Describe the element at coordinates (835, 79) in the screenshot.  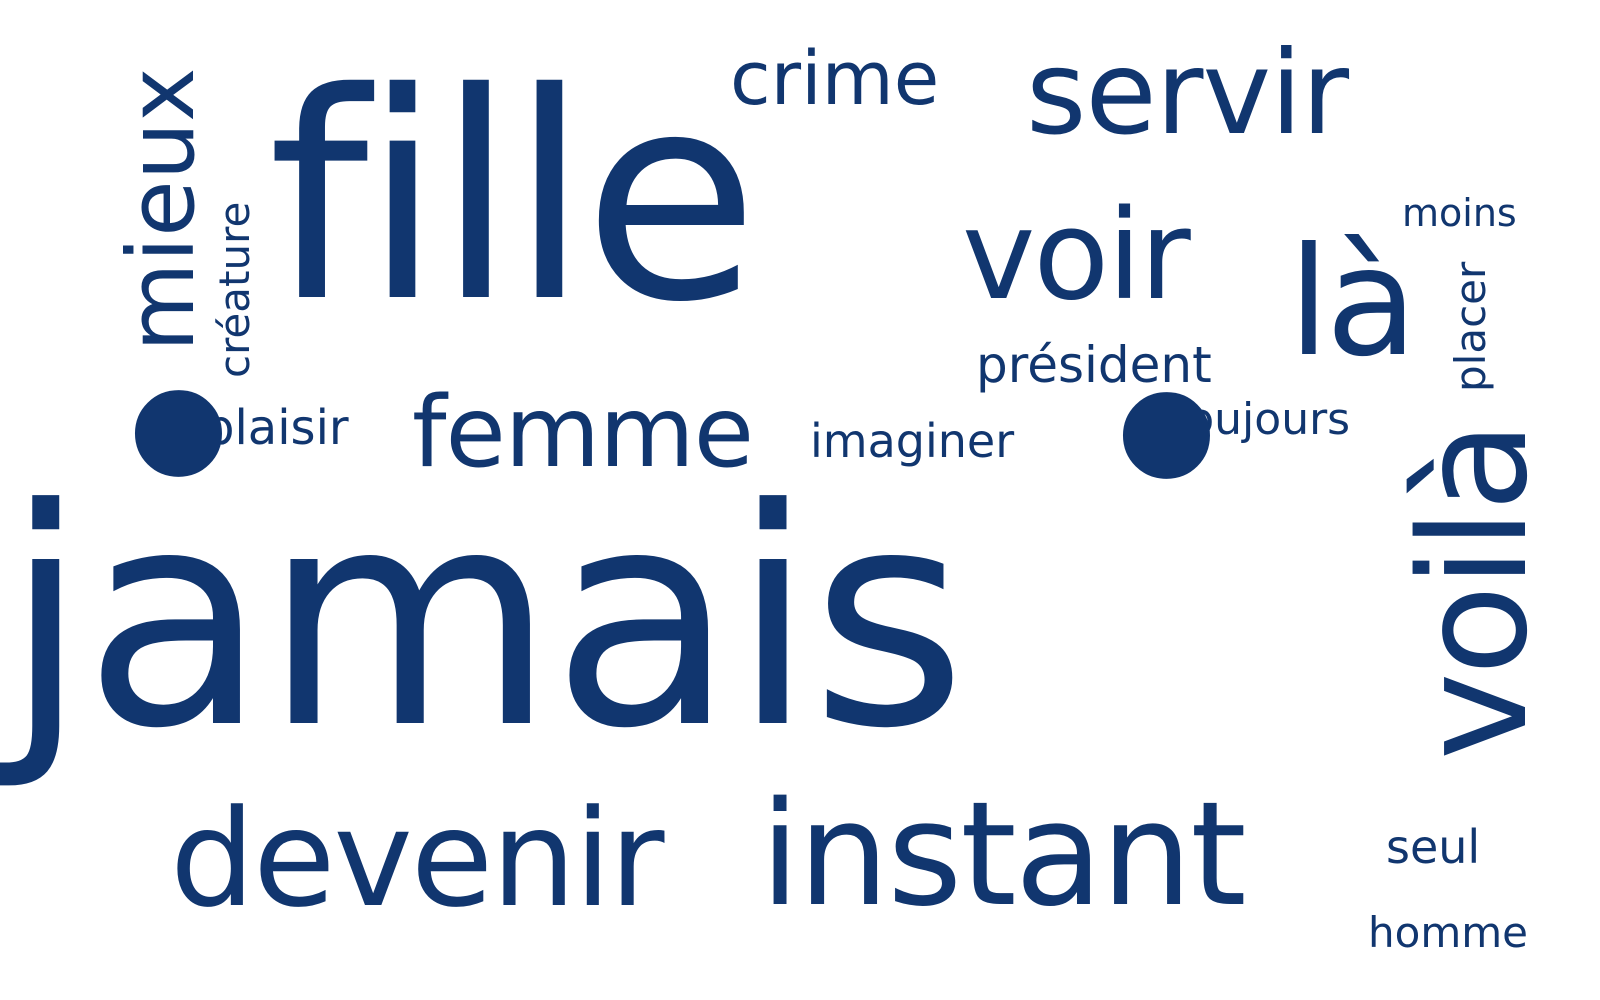
I see `word-crime: crime` at that location.